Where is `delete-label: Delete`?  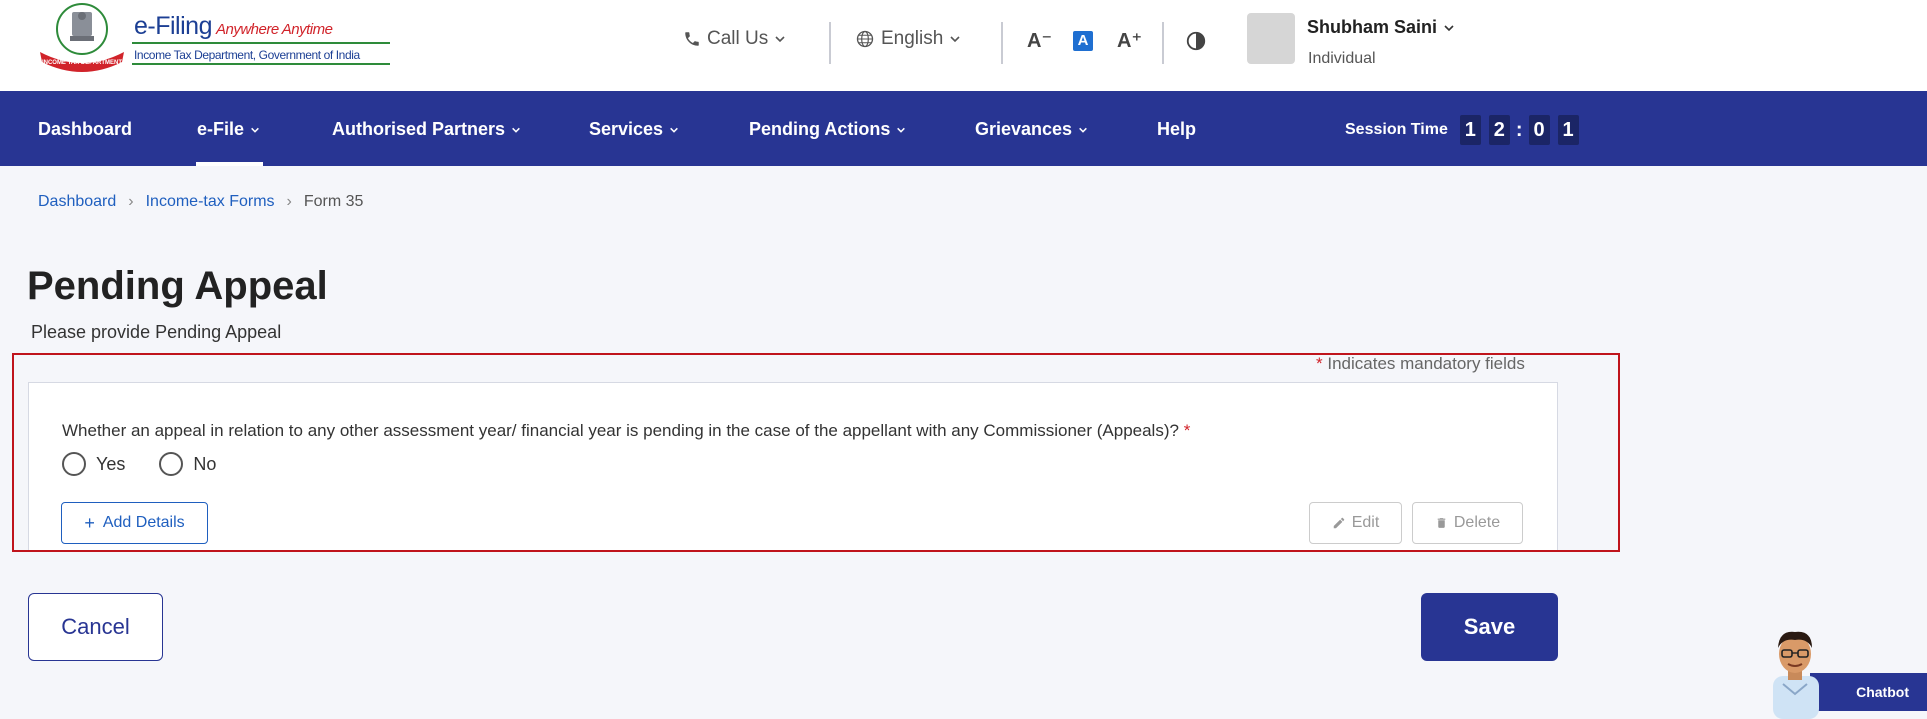
delete-label: Delete is located at coordinates (1477, 522).